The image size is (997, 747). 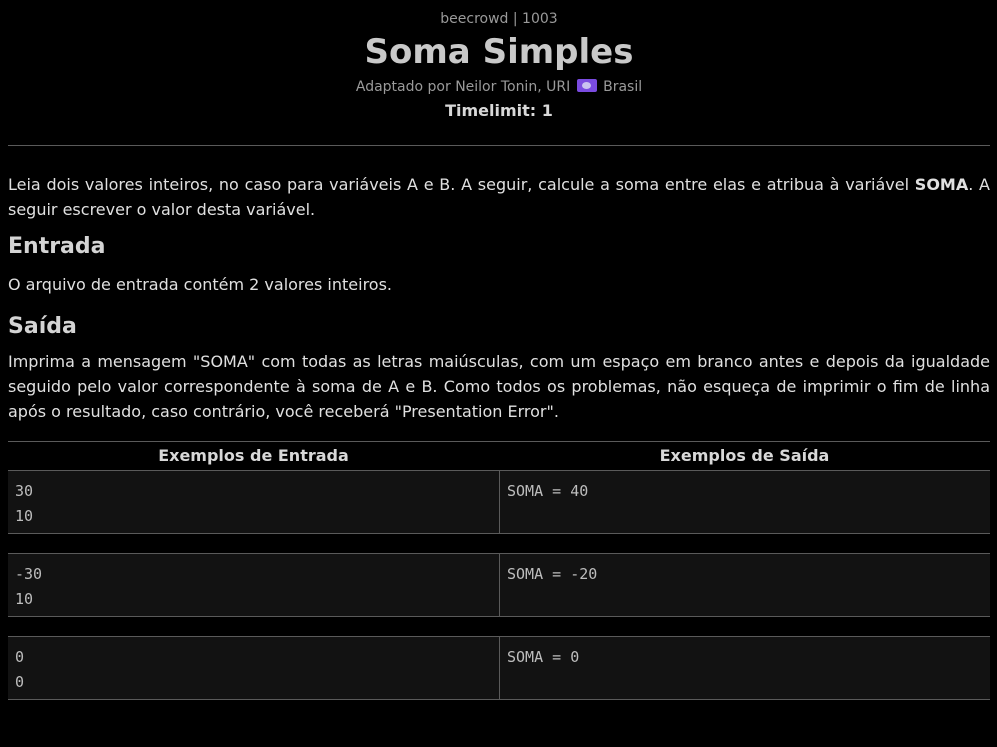 What do you see at coordinates (744, 668) in the screenshot?
I see `sample-output: SOMA = 0` at bounding box center [744, 668].